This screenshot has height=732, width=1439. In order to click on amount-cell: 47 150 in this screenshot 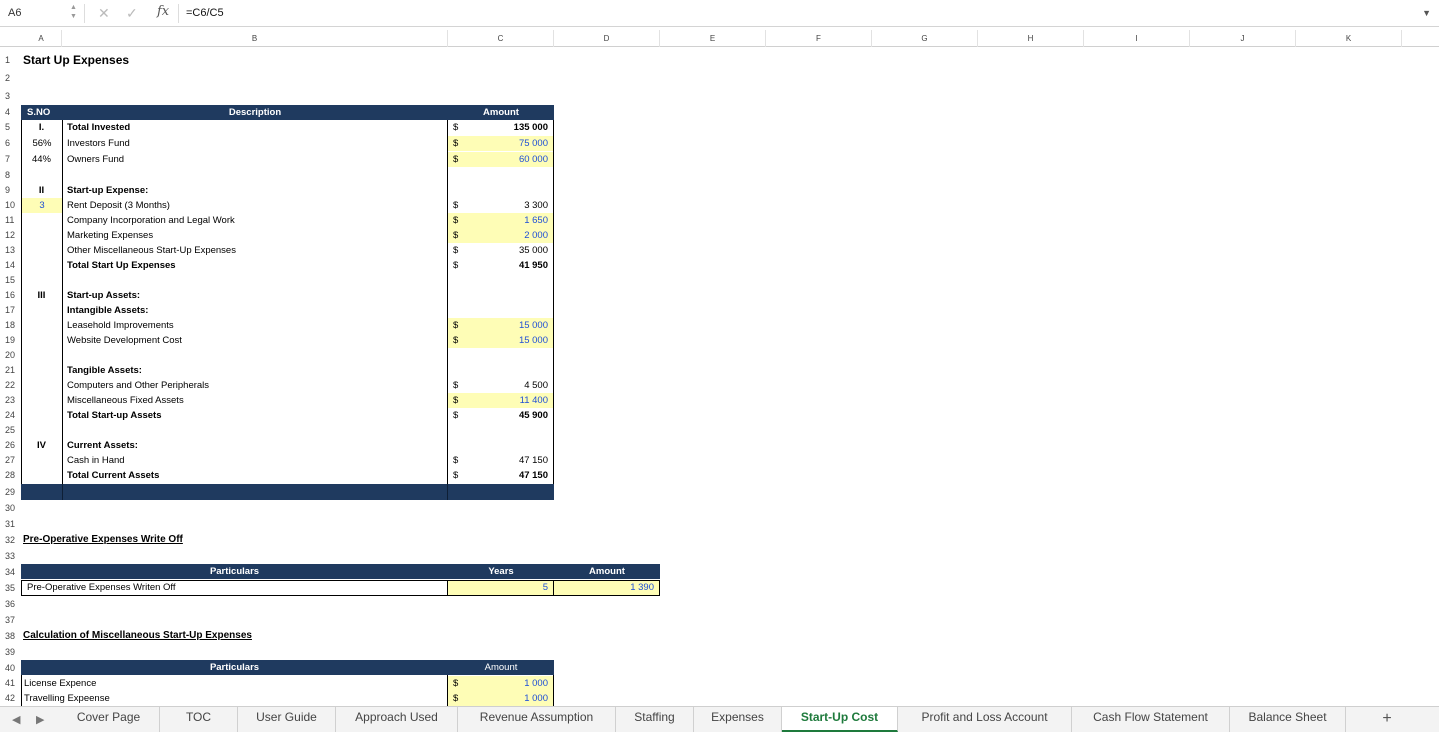, I will do `click(509, 460)`.